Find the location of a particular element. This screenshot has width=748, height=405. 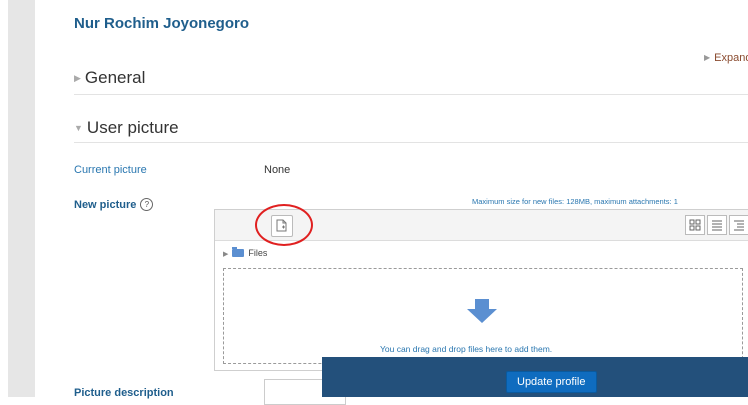

folder-icon is located at coordinates (238, 252).